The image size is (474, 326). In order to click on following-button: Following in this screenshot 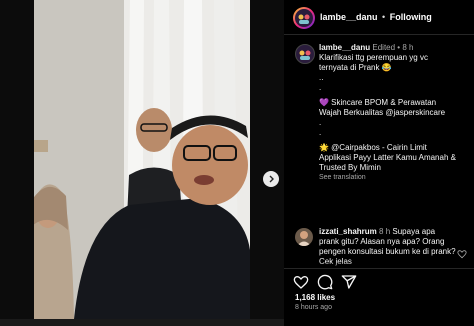, I will do `click(411, 17)`.